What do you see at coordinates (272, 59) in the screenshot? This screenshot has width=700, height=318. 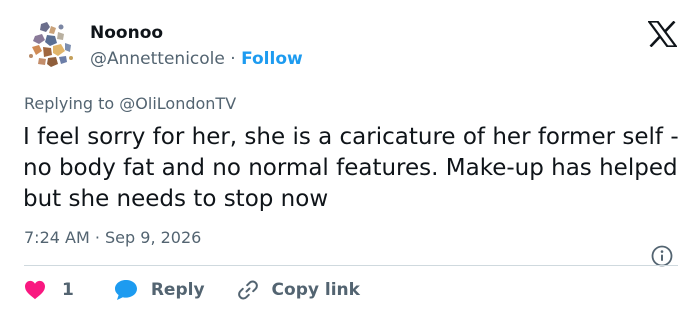 I see `follow-button: Follow` at bounding box center [272, 59].